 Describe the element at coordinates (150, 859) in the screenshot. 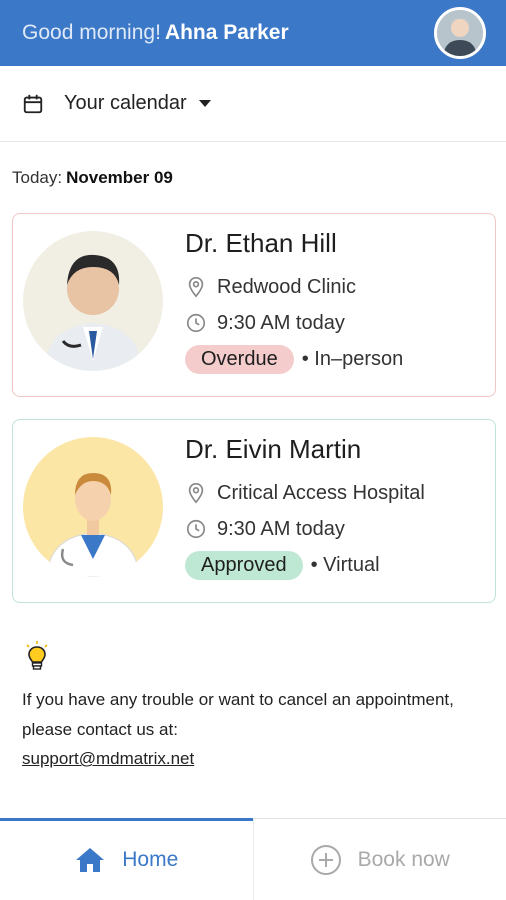

I see `tab-home-label: Home` at that location.